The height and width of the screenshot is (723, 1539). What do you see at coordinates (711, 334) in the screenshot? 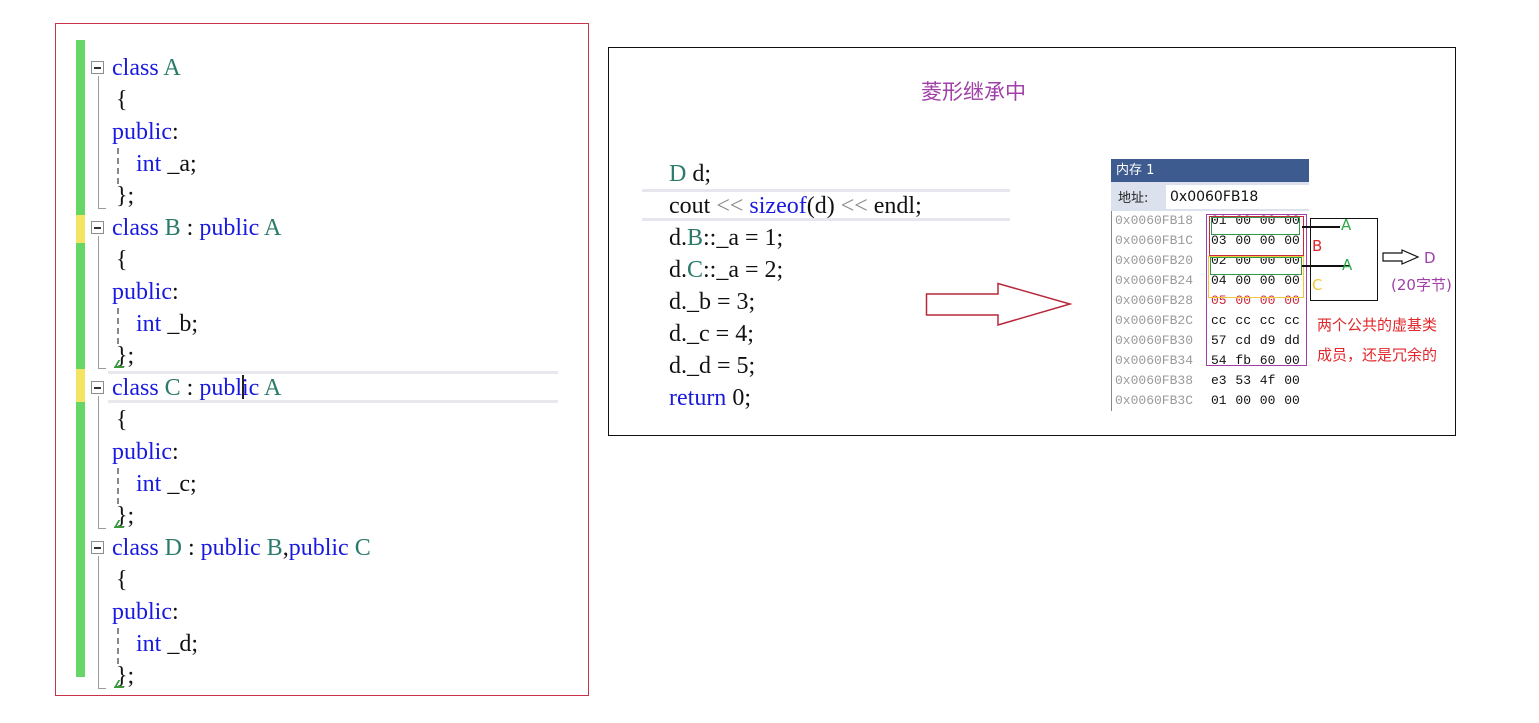
I see `code-line: d._c = 4;` at bounding box center [711, 334].